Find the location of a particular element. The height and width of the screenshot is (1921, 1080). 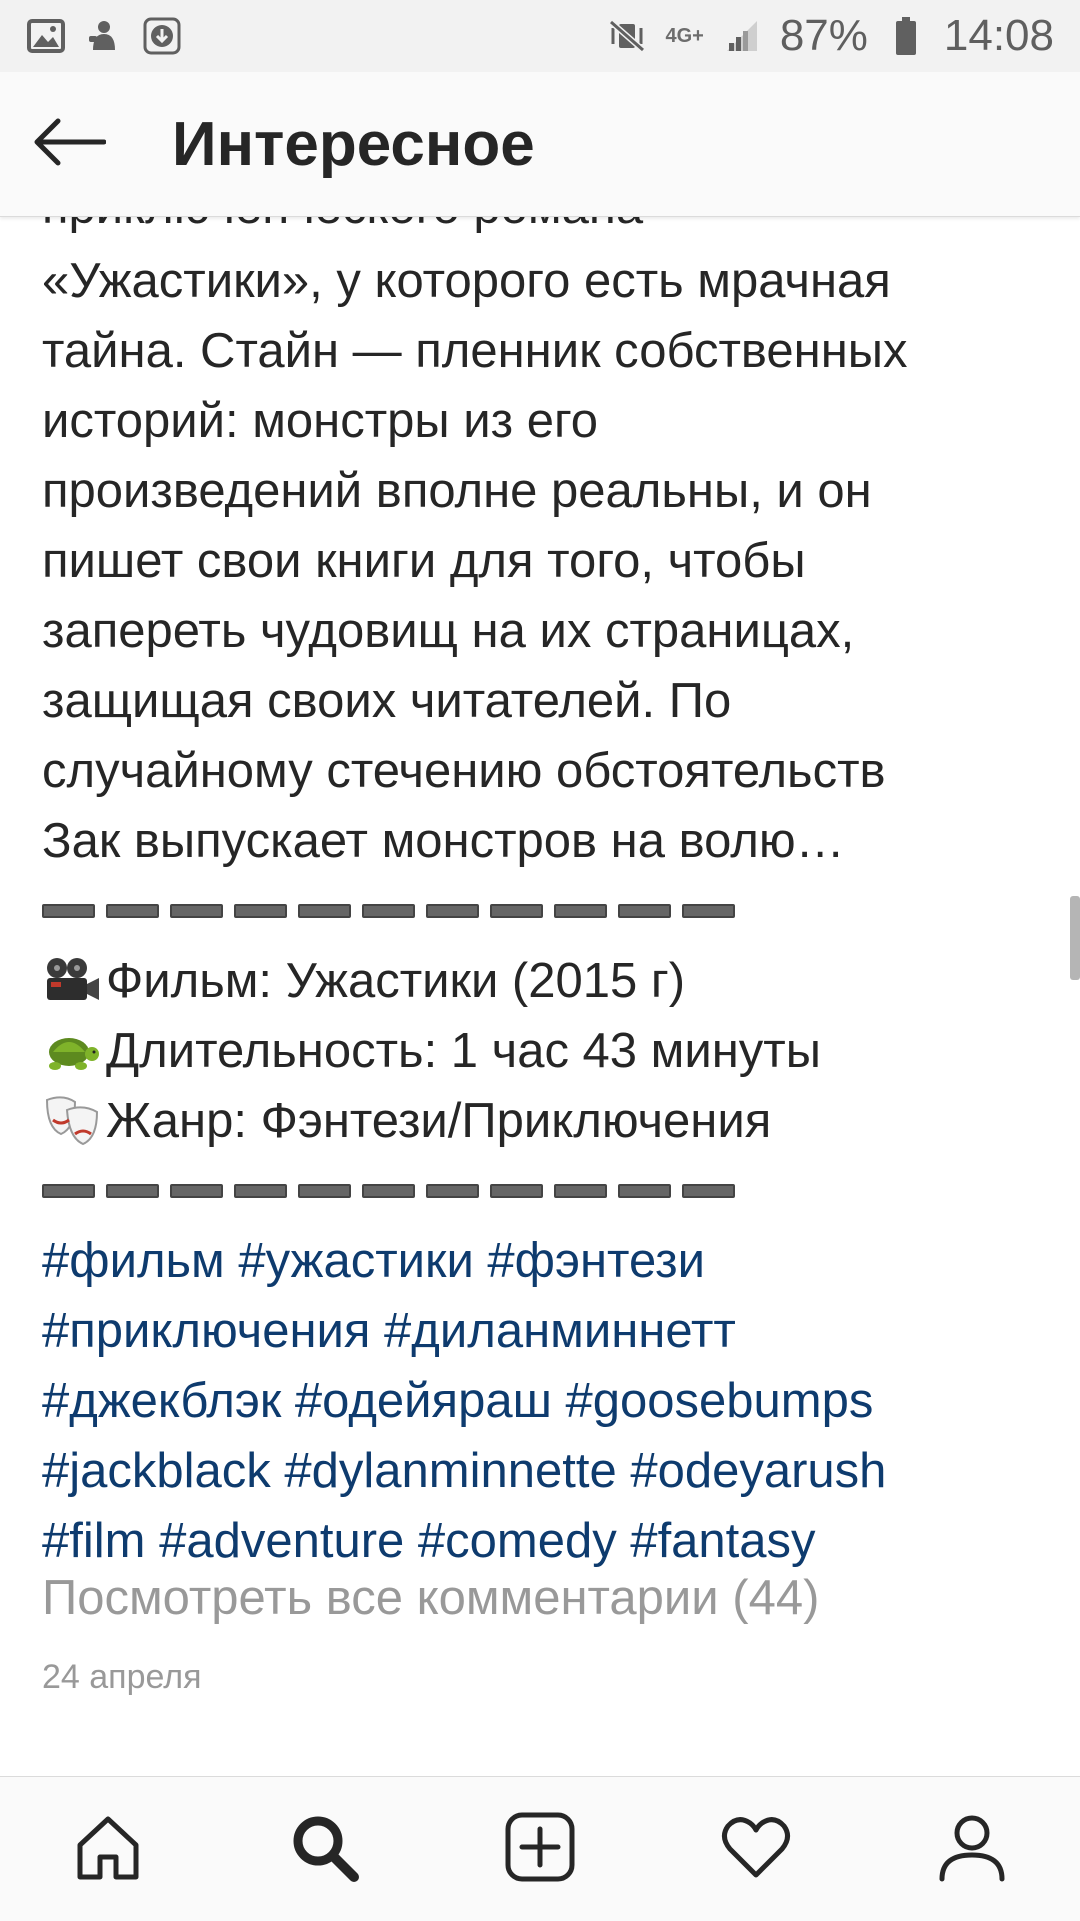

network-type: 4G+ is located at coordinates (684, 36).